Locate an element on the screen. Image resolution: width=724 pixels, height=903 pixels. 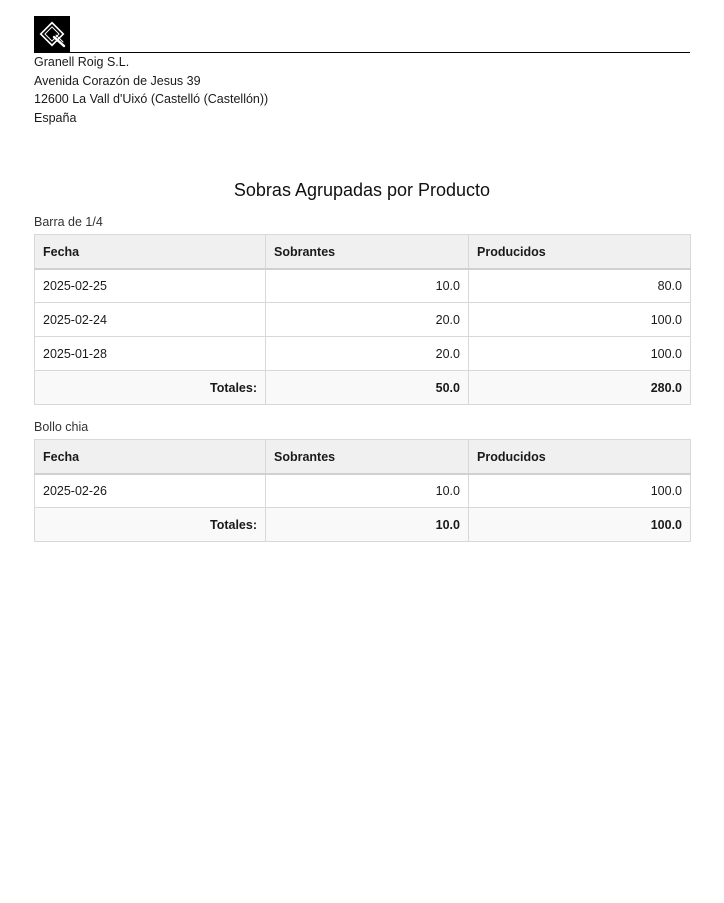
totals-row: Totales: 10.0 100.0 is located at coordinates (362, 525).